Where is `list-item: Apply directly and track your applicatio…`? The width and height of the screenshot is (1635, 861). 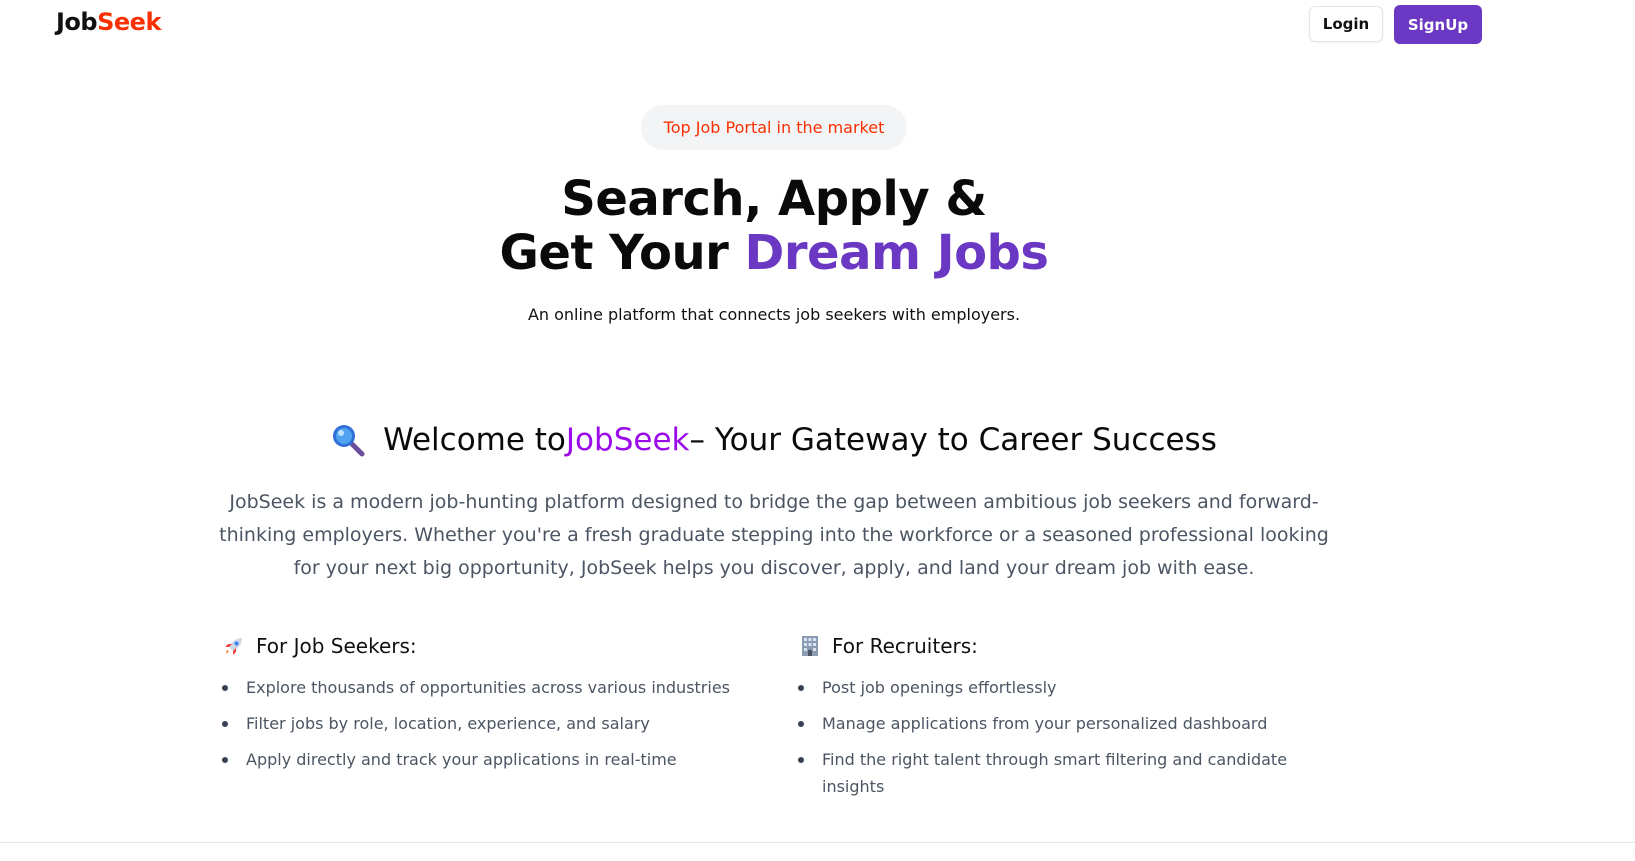 list-item: Apply directly and track your applicatio… is located at coordinates (497, 759).